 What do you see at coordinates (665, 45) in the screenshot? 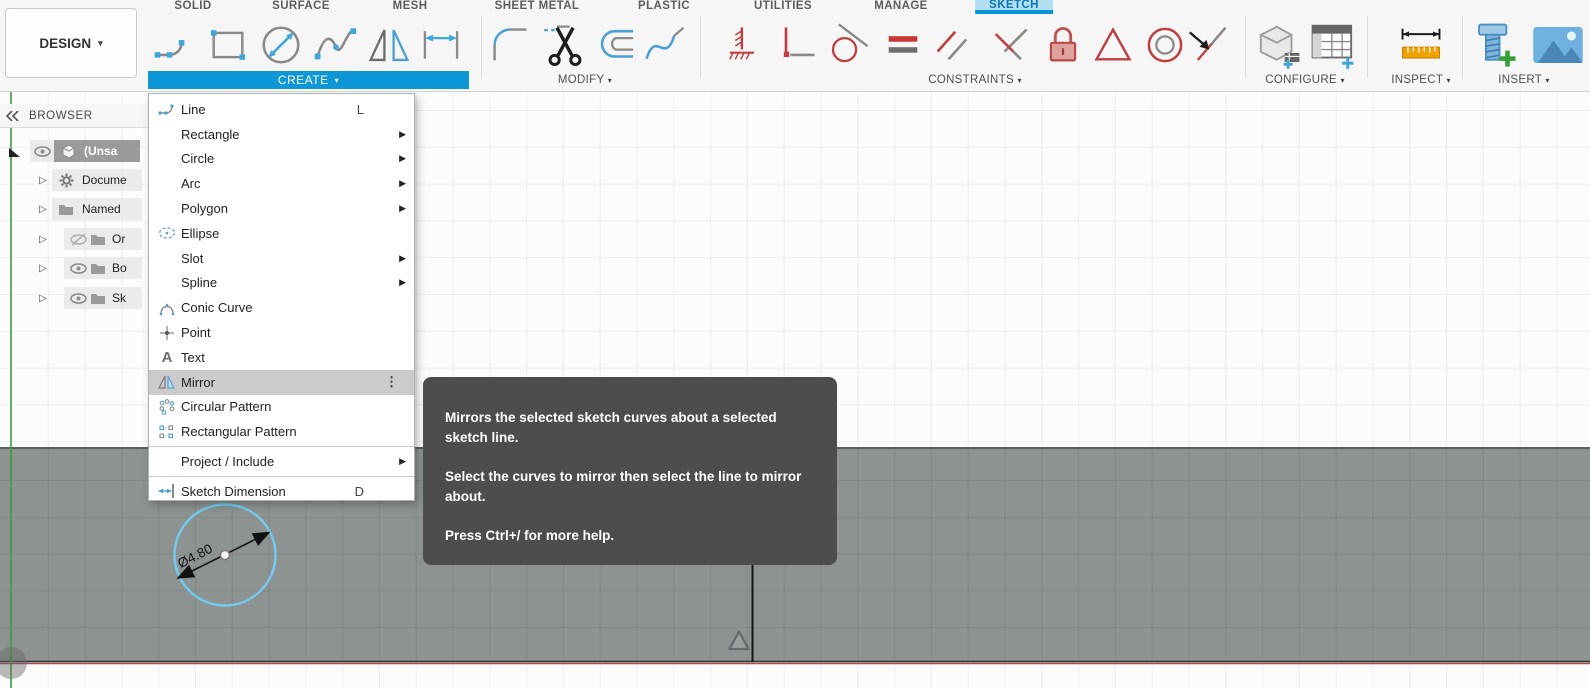
I see `modify-break-button` at bounding box center [665, 45].